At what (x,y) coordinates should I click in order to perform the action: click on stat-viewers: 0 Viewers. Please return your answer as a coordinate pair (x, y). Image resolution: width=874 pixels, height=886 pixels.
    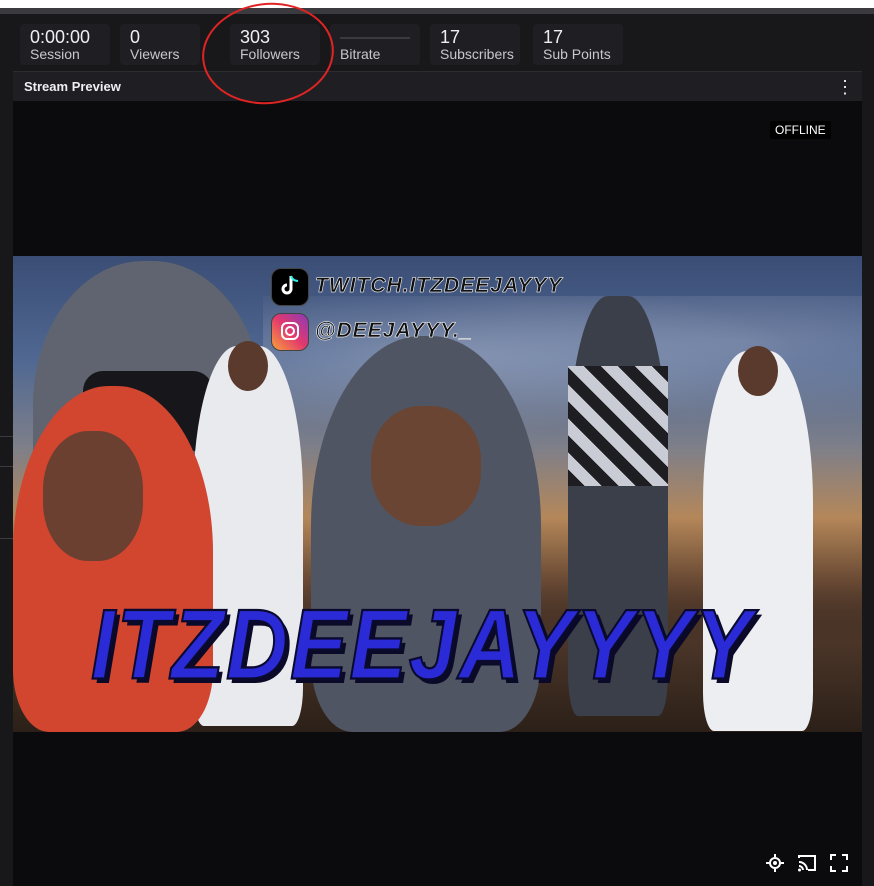
    Looking at the image, I should click on (160, 44).